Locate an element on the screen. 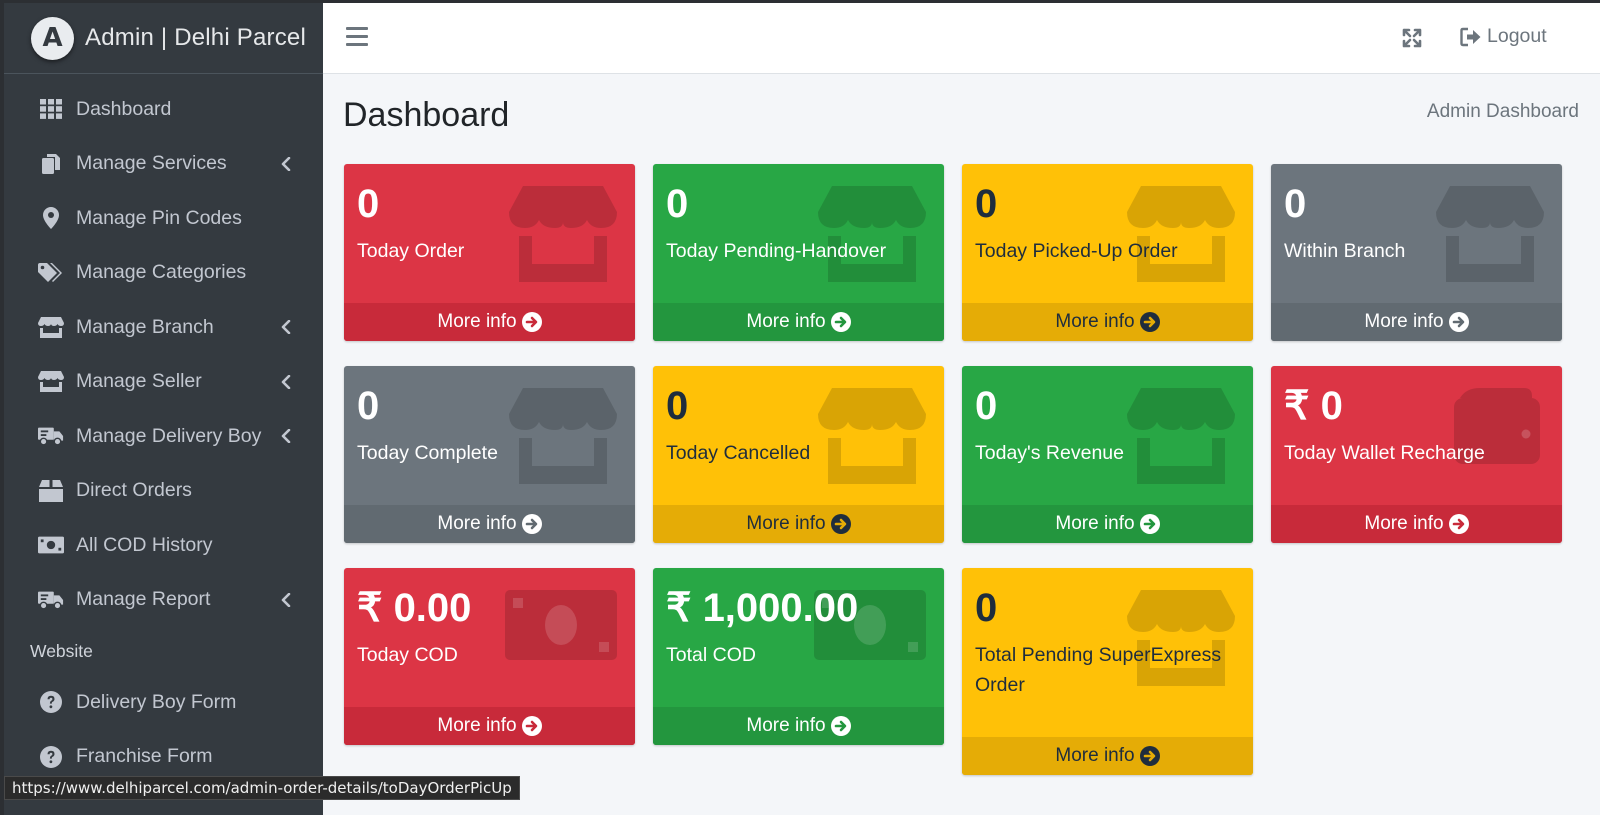 The width and height of the screenshot is (1600, 815). sidebar-section-header: Website is located at coordinates (61, 650).